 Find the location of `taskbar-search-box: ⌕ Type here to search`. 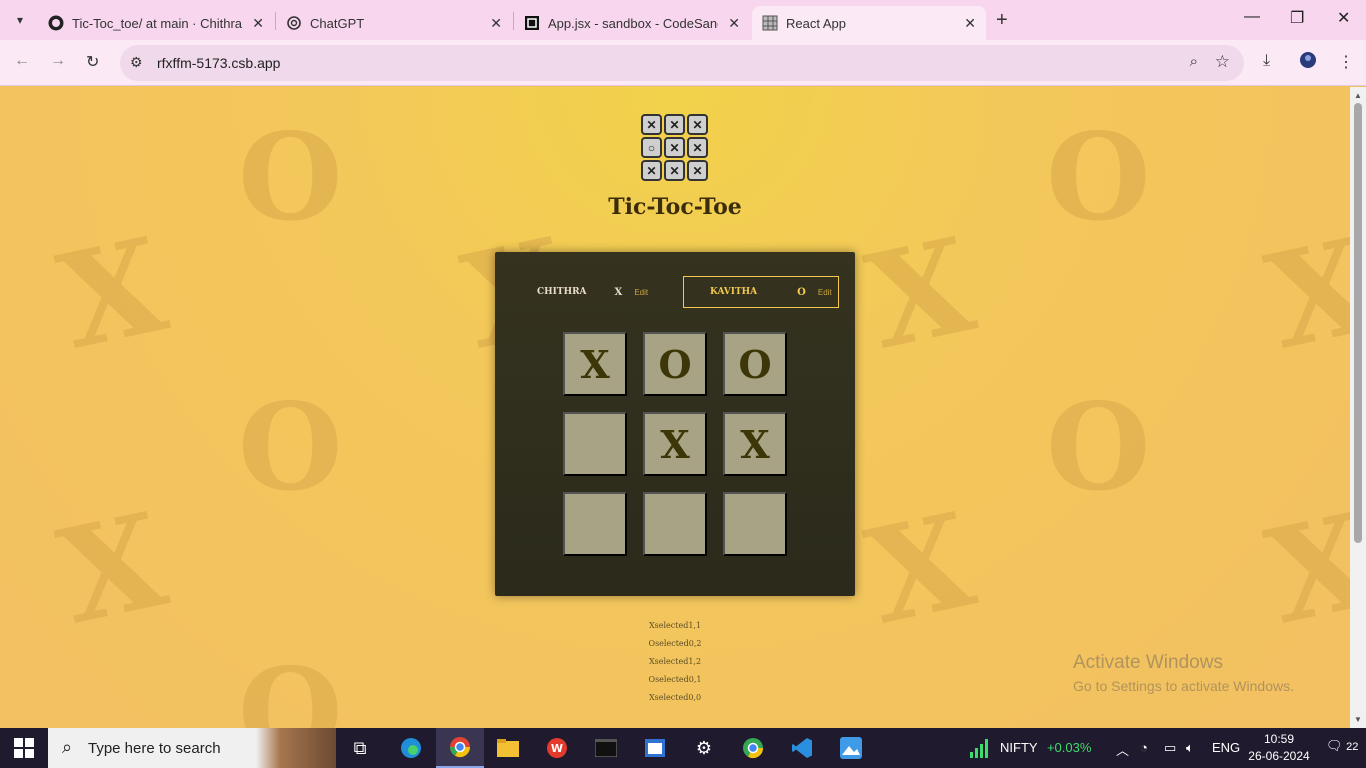

taskbar-search-box: ⌕ Type here to search is located at coordinates (192, 748).